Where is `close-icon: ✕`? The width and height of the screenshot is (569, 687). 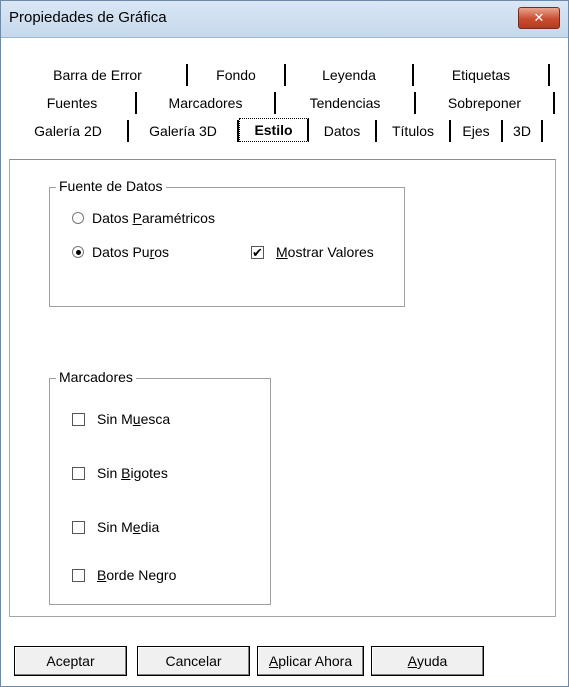
close-icon: ✕ is located at coordinates (539, 17).